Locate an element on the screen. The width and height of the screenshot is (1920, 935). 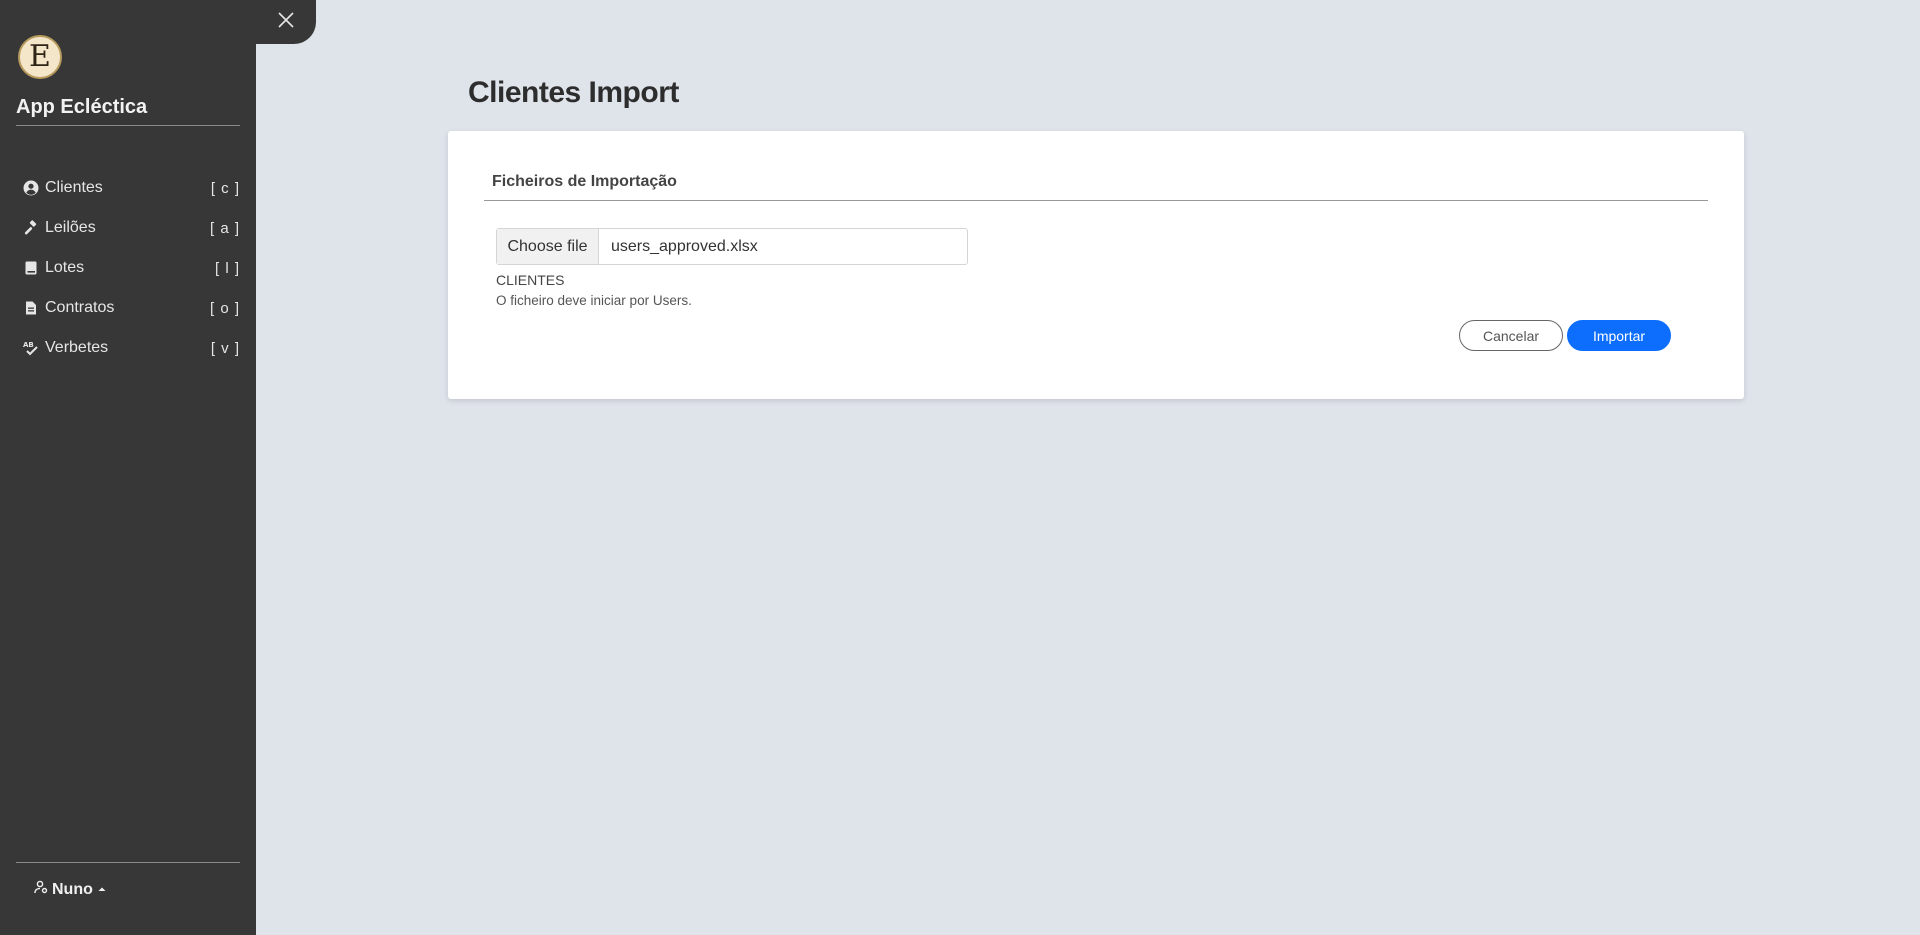
sidebar-divider is located at coordinates (128, 862).